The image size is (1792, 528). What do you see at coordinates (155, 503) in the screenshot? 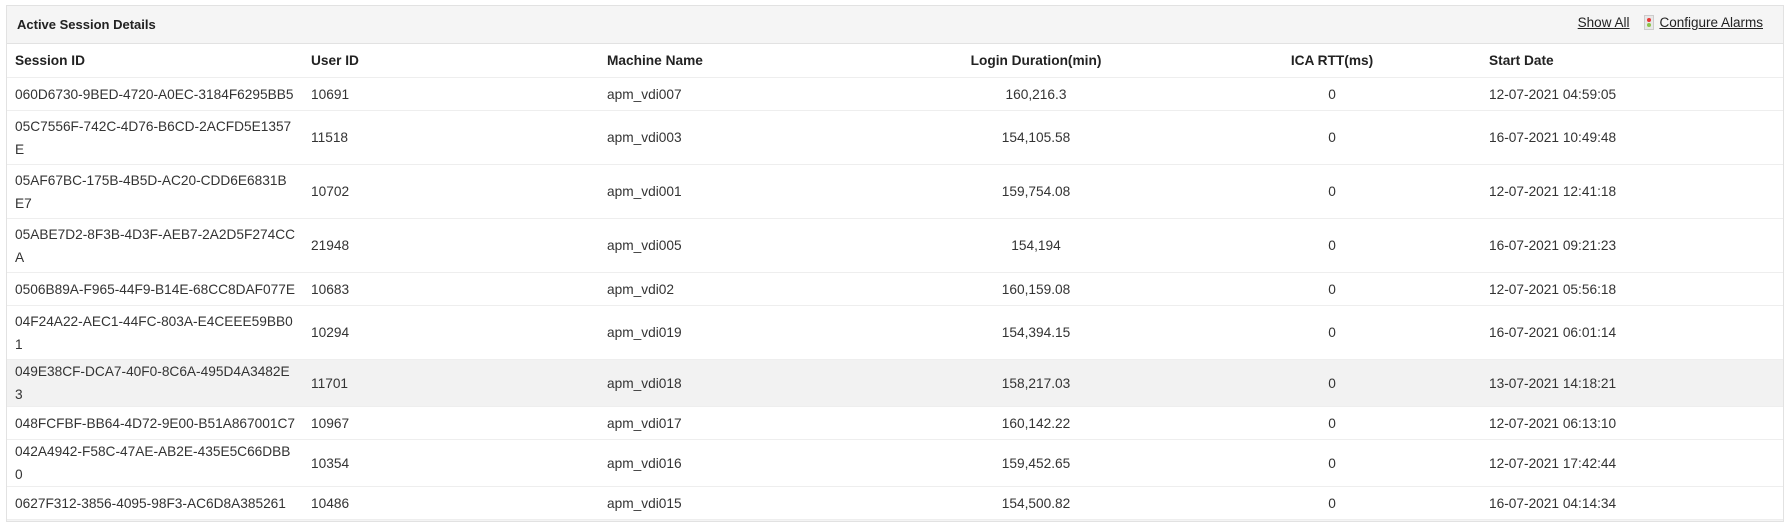
I see `cell-session-id: 0627F312-3856-4095-98F3-AC6D8A385261` at bounding box center [155, 503].